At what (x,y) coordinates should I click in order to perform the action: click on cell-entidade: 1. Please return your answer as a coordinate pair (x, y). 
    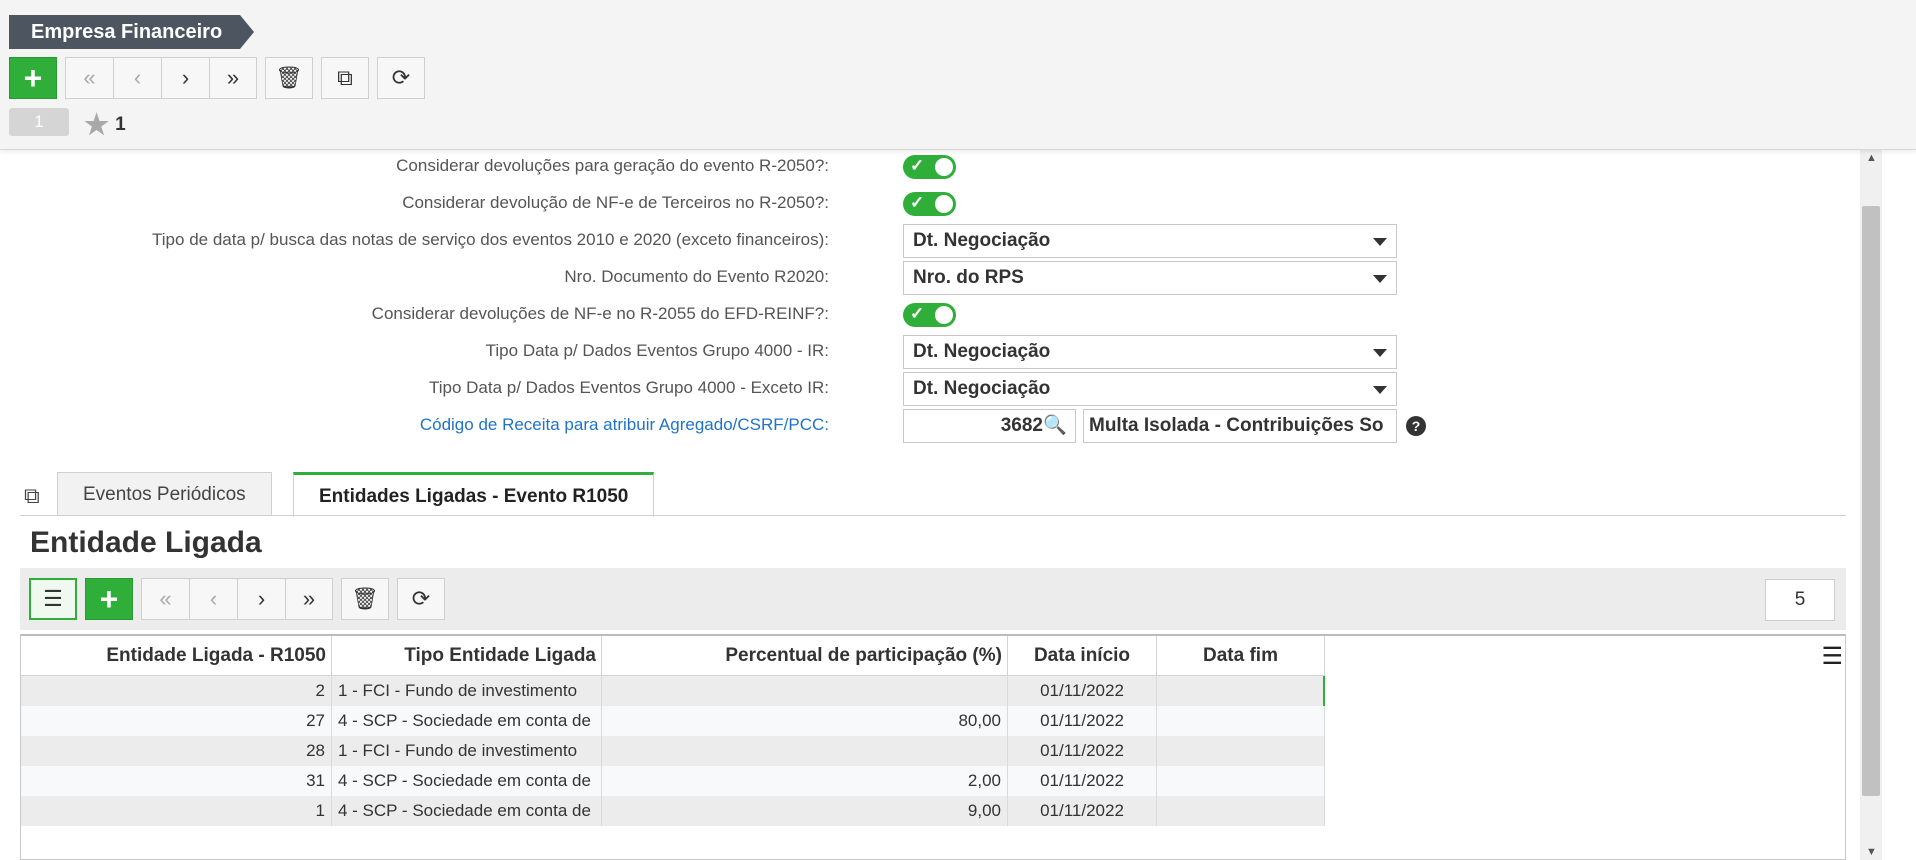
    Looking at the image, I should click on (176, 811).